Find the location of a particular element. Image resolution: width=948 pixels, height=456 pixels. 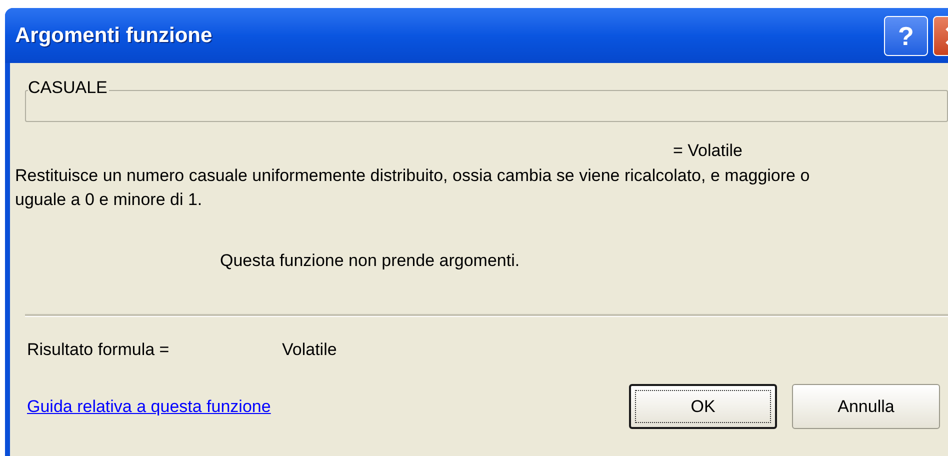

help-link: Guida relativa a questa funzione is located at coordinates (320, 407).